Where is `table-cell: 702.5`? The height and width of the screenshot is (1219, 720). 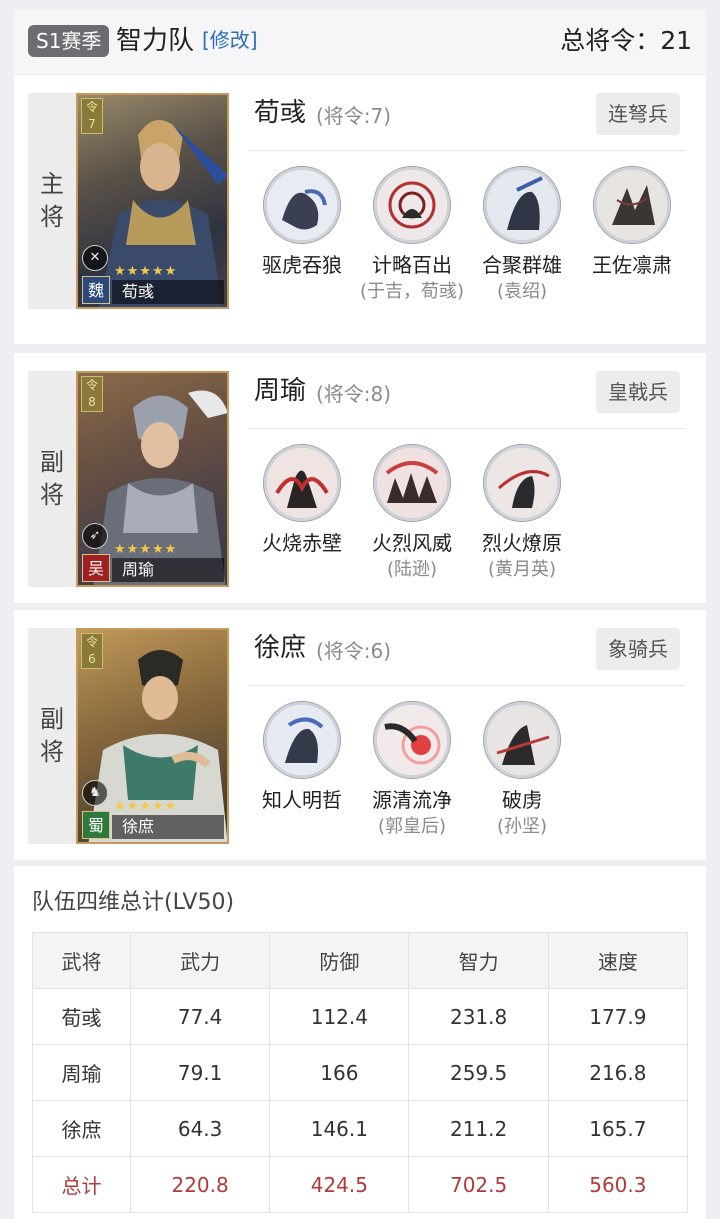 table-cell: 702.5 is located at coordinates (478, 1184).